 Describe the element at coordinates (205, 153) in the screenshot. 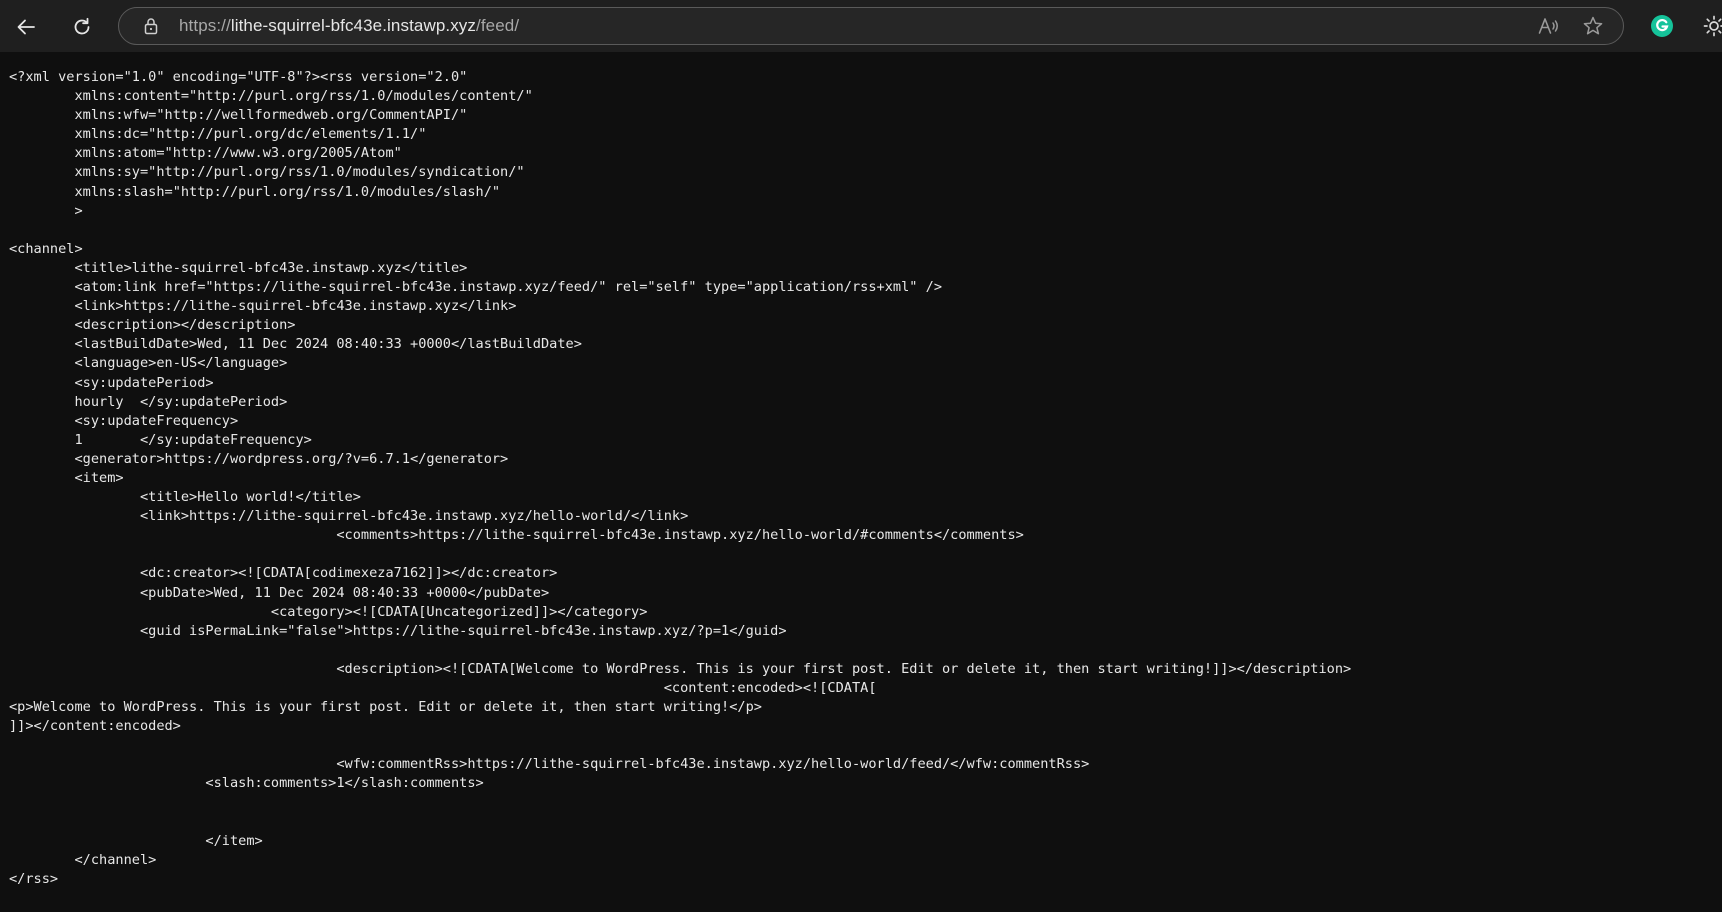

I see `feed-line: xmlns:atom="http://www.w3.org/2005/Atom"` at that location.